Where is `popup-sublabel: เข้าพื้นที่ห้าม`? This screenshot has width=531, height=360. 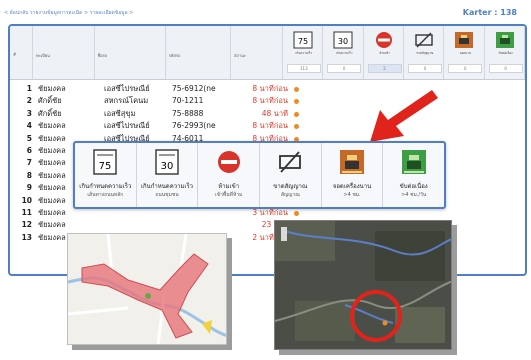 popup-sublabel: เข้าพื้นที่ห้าม is located at coordinates (229, 195).